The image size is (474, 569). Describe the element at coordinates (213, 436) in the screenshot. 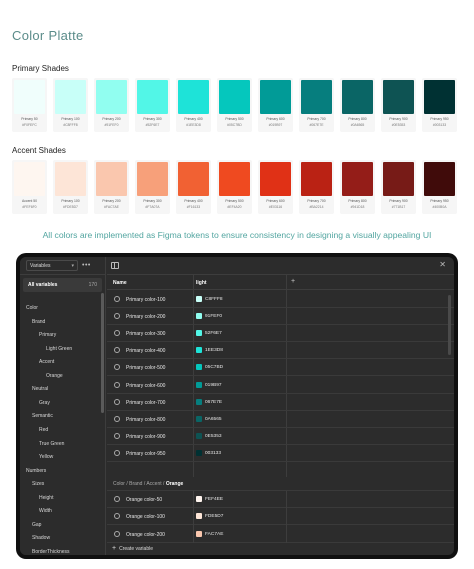

I see `variable-value: 0E5353` at that location.